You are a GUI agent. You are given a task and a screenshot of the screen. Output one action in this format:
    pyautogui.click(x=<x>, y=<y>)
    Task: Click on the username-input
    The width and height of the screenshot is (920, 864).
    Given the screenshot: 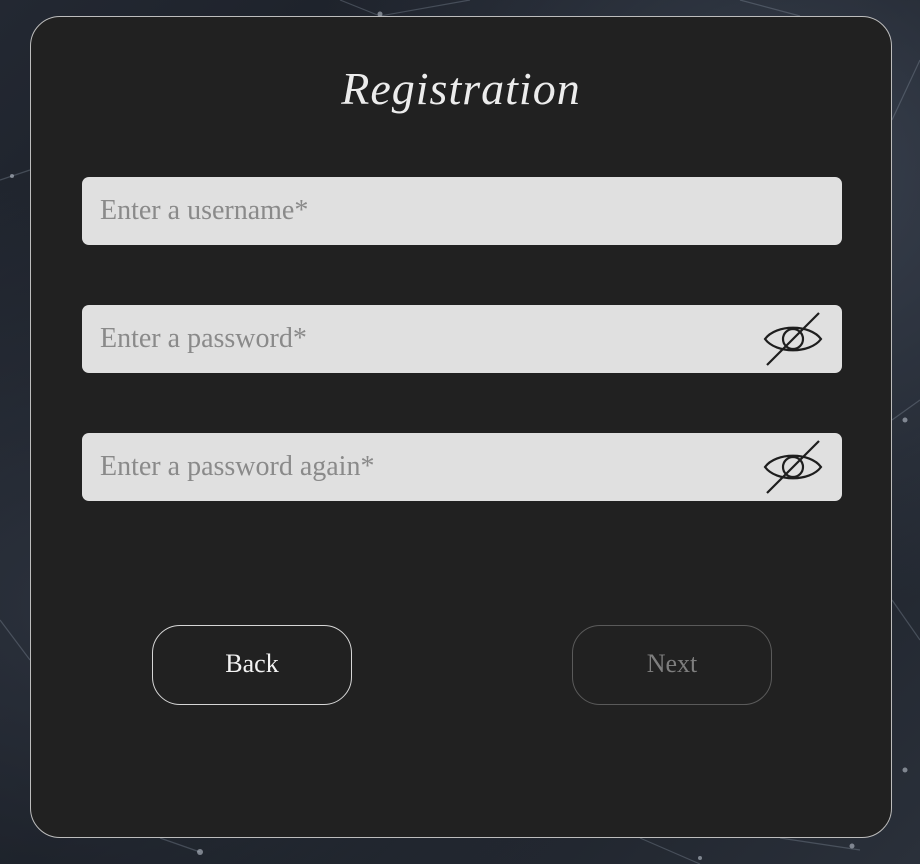 What is the action you would take?
    pyautogui.click(x=462, y=211)
    